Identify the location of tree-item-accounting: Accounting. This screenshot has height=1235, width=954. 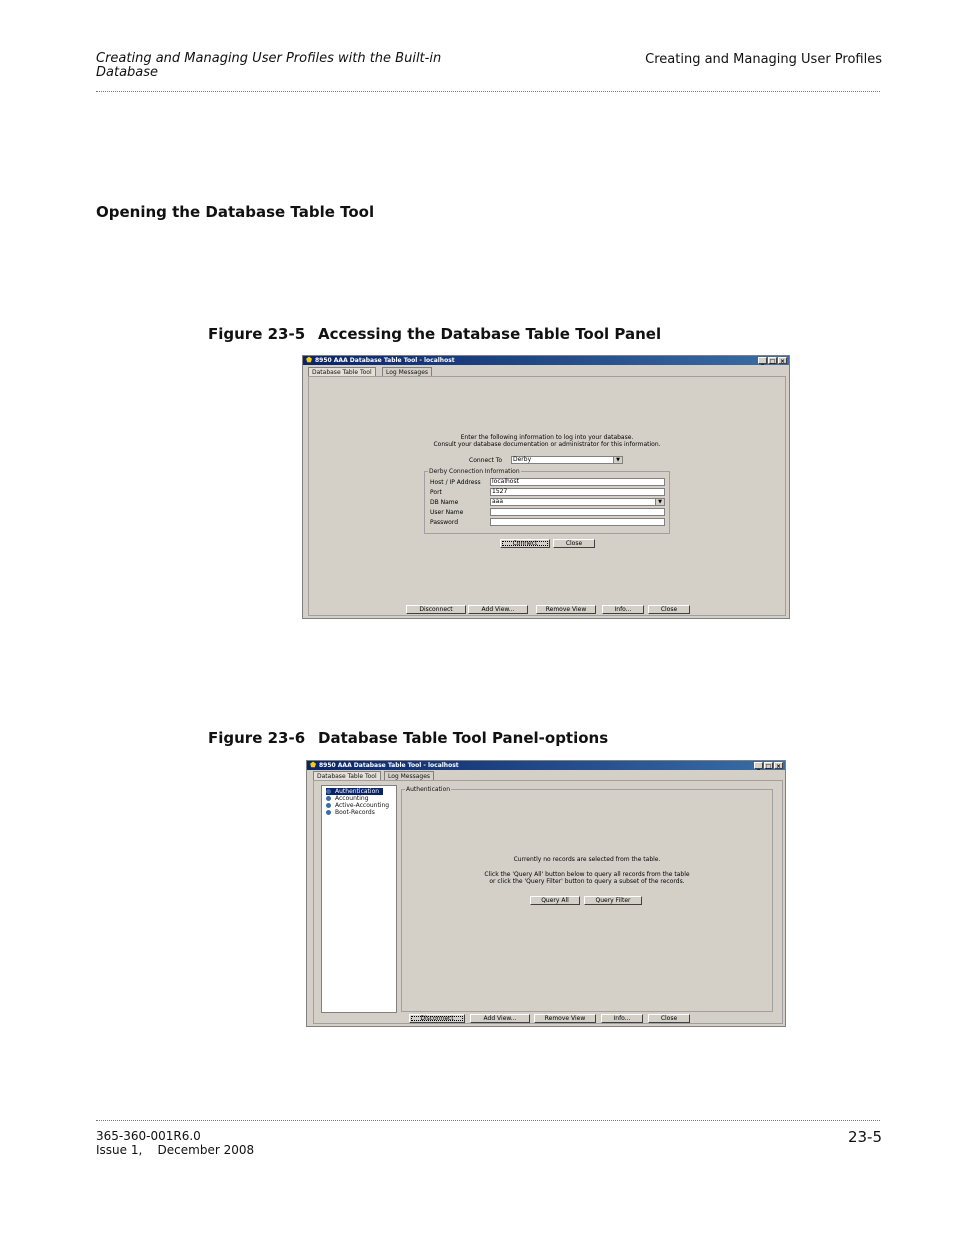
(349, 798).